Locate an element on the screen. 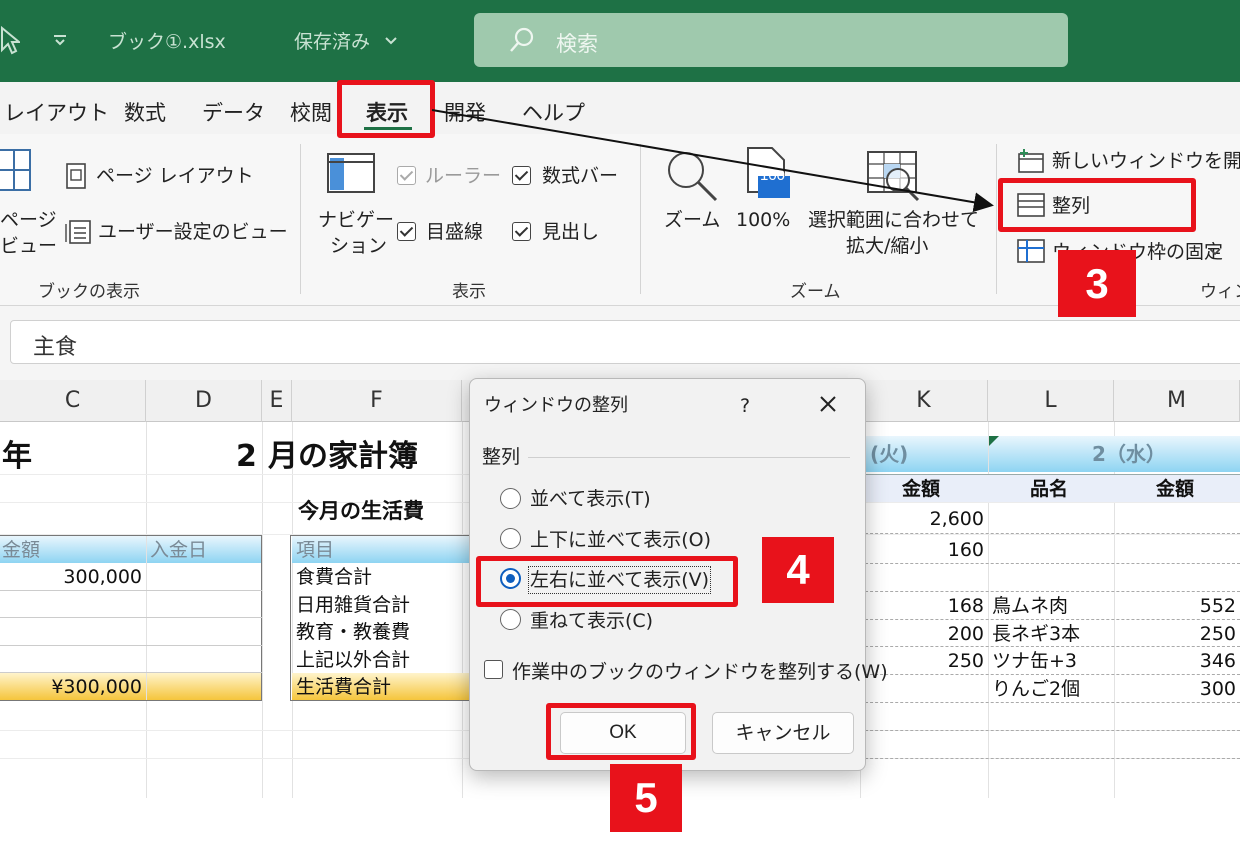  l-value: りんご2個 is located at coordinates (1036, 689).